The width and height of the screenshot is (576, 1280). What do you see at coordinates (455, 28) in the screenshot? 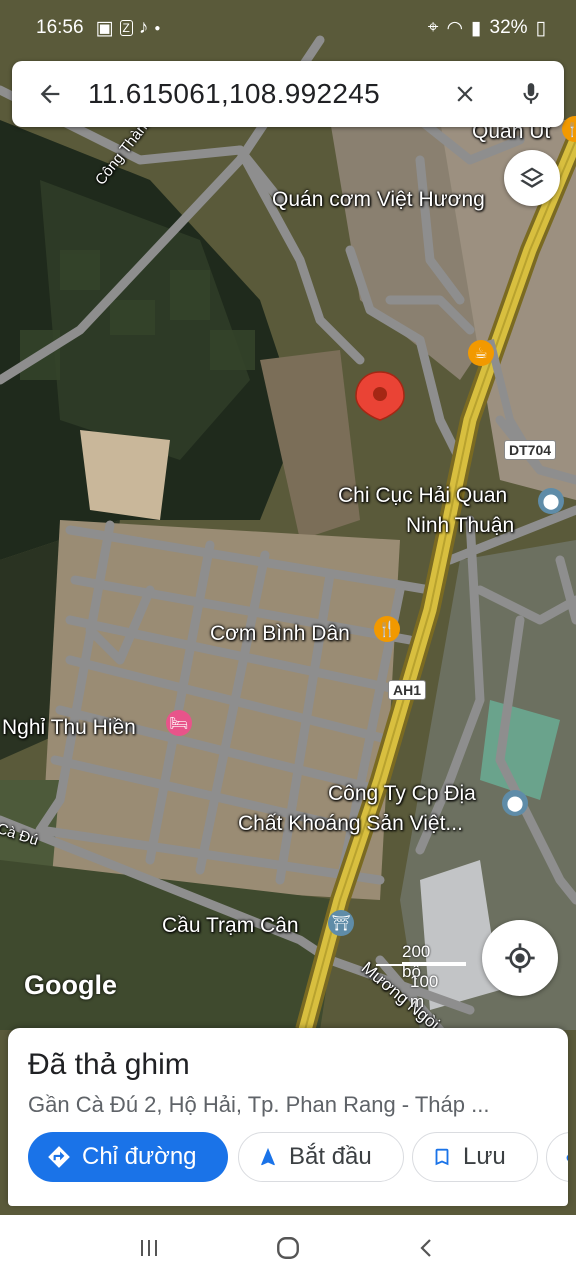
I see `wifi-icon: ◠` at bounding box center [455, 28].